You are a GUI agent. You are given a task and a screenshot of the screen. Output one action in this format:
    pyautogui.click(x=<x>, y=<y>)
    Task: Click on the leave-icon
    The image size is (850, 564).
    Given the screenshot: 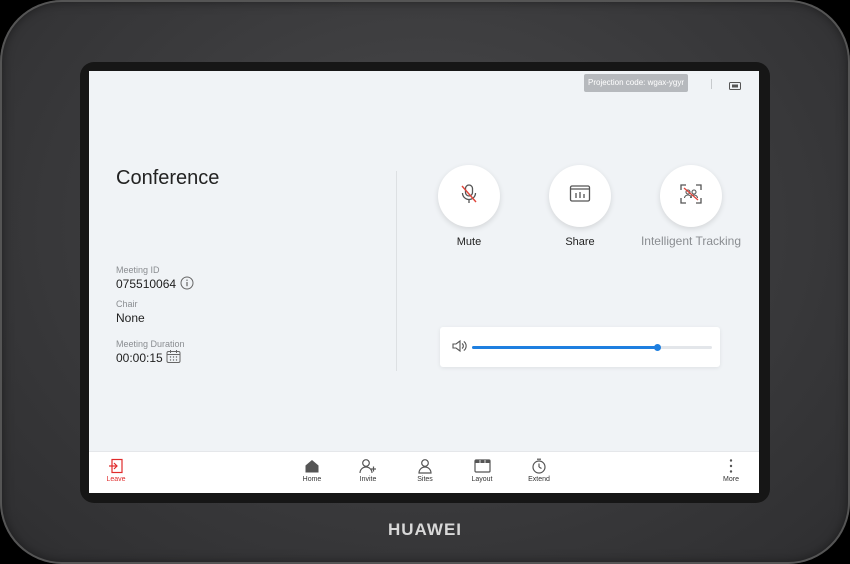 What is the action you would take?
    pyautogui.click(x=116, y=466)
    